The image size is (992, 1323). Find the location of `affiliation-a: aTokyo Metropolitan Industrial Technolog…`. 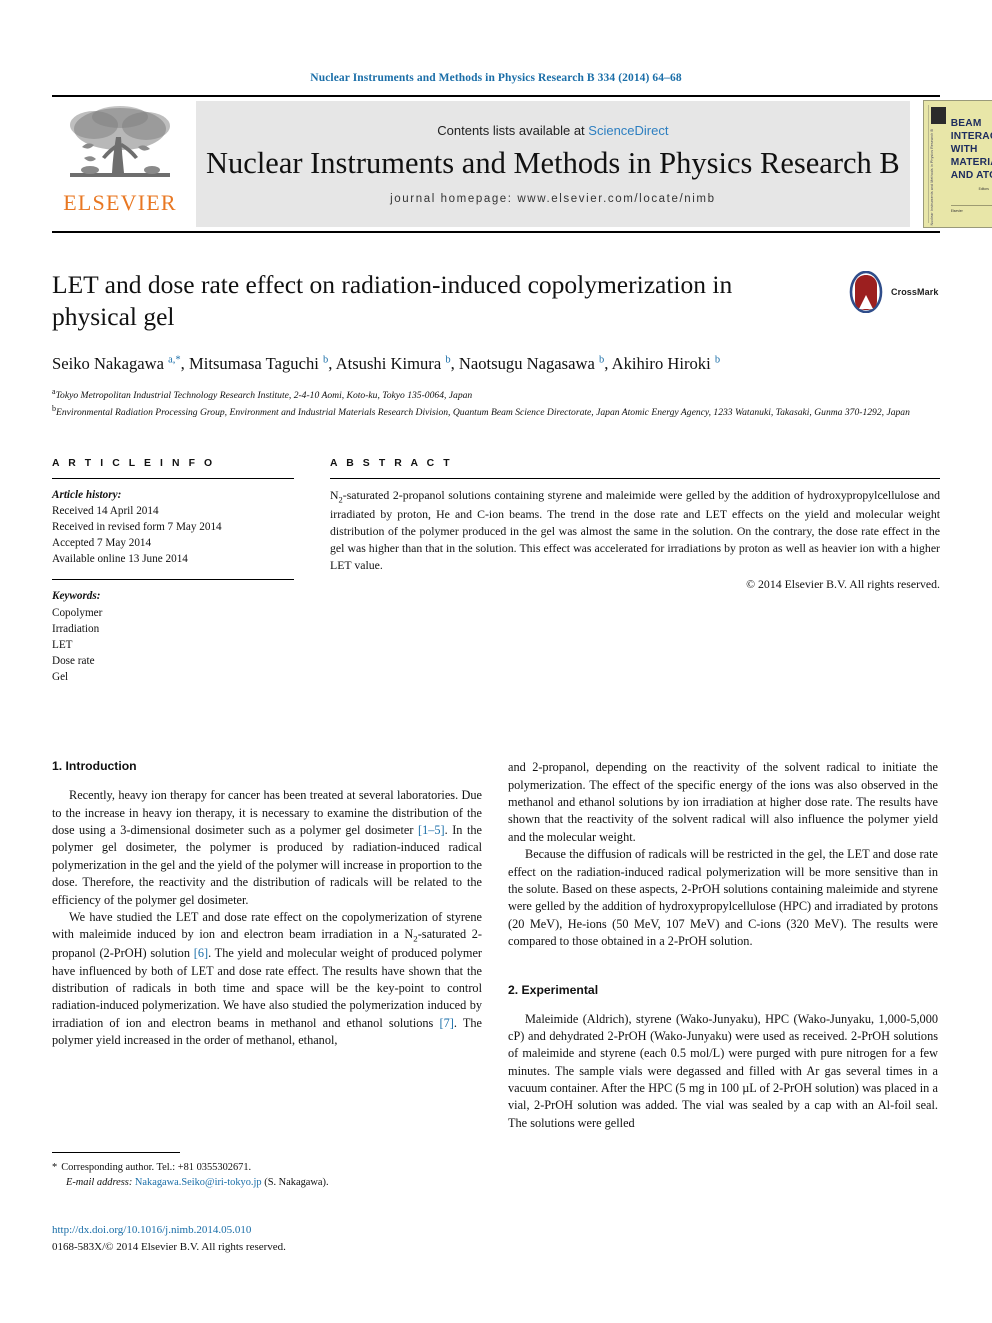

affiliation-a: aTokyo Metropolitan Industrial Technolog… is located at coordinates (496, 394).